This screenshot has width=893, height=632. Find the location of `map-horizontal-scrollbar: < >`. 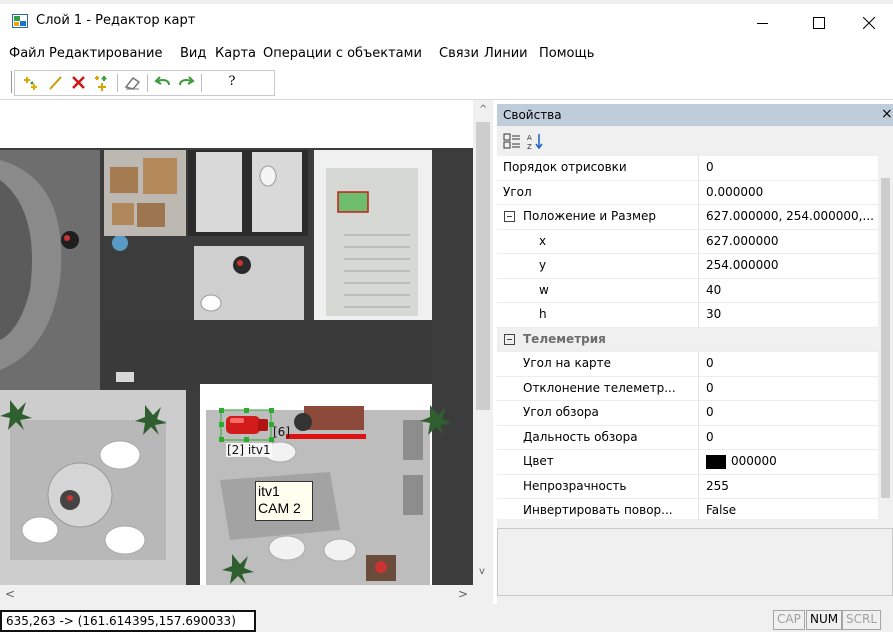

map-horizontal-scrollbar: < > is located at coordinates (236, 594).